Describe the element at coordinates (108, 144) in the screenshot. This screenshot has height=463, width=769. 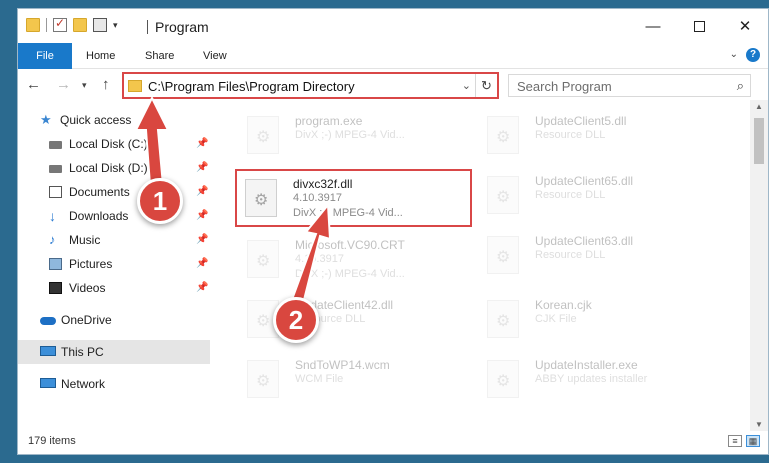
I see `sidebar-item-label: Local Disk (C:)` at that location.